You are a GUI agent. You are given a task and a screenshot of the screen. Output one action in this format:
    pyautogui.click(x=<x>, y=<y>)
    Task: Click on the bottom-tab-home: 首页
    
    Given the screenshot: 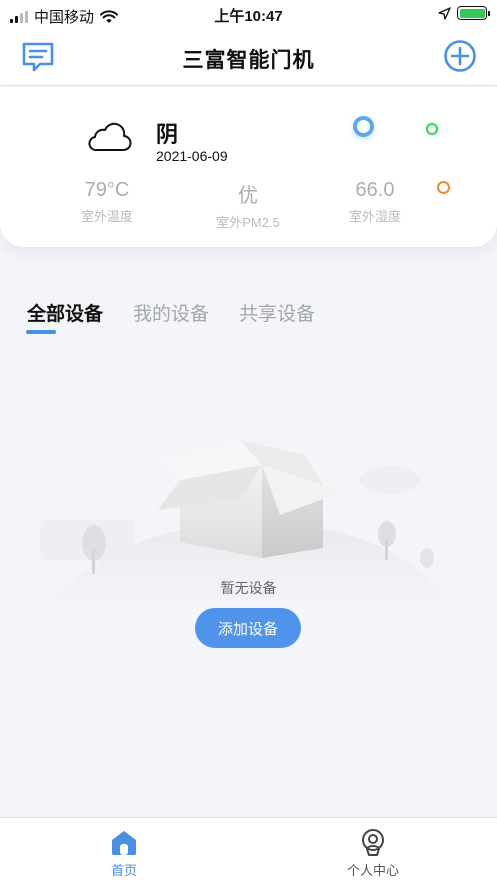 What is the action you would take?
    pyautogui.click(x=124, y=853)
    